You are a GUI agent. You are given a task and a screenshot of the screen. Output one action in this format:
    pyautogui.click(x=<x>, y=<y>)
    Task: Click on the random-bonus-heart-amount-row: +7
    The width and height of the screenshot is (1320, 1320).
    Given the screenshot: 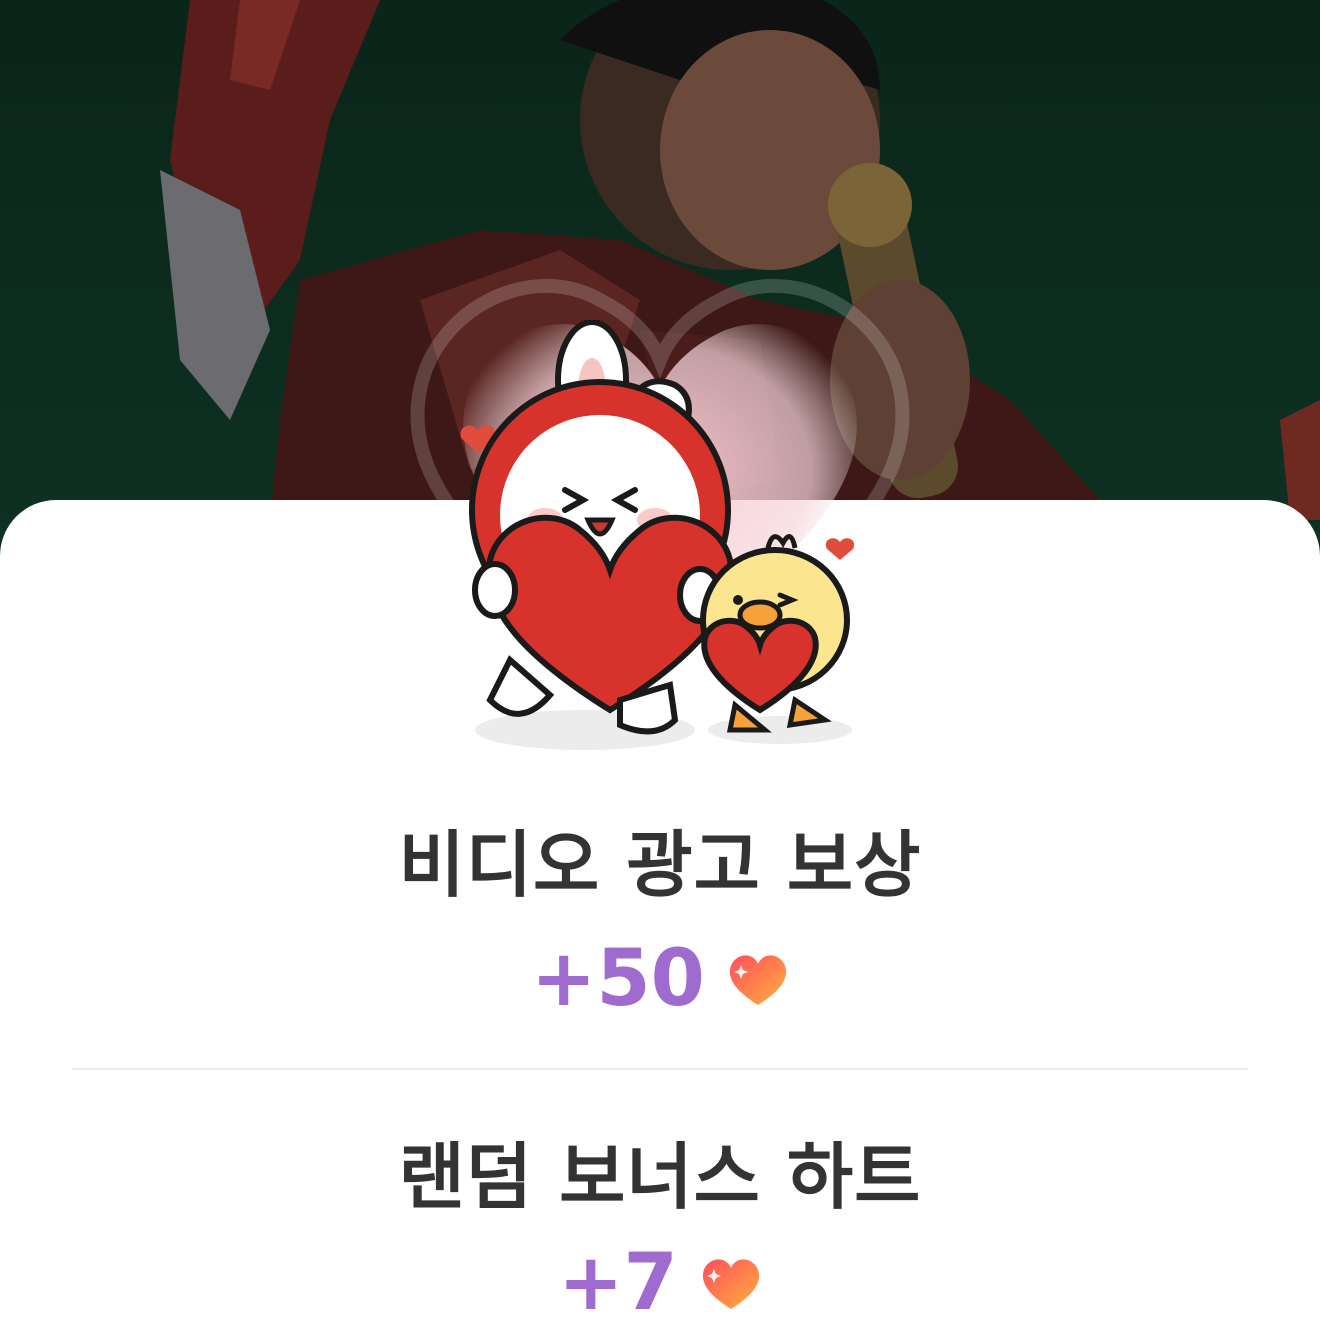 What is the action you would take?
    pyautogui.click(x=660, y=1279)
    